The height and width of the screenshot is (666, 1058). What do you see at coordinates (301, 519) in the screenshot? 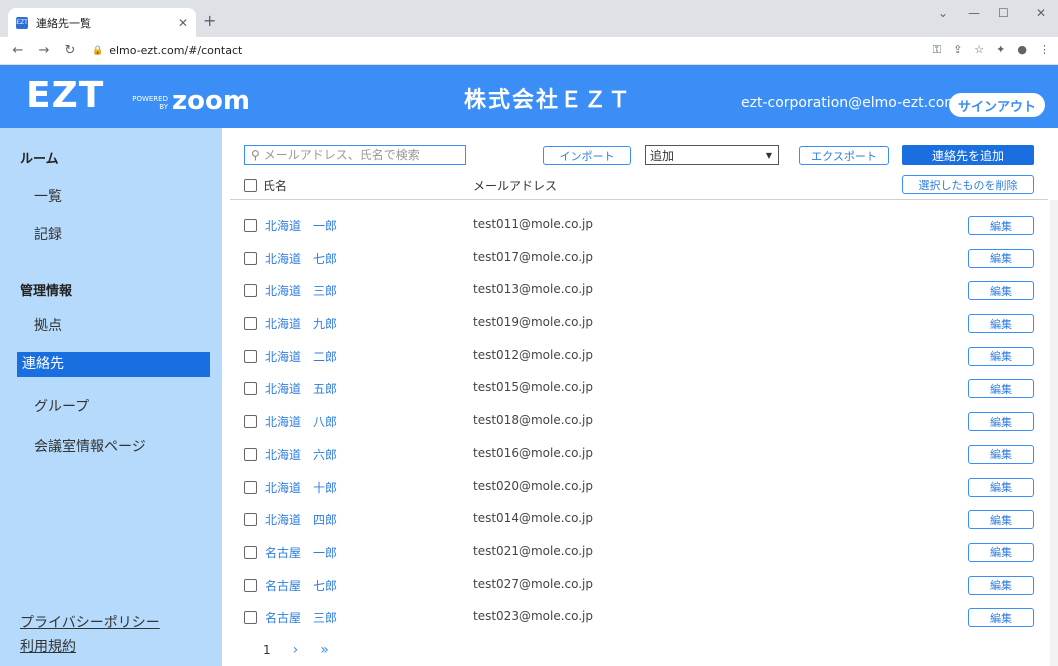
I see `contact-name-link: 北海道 四郎` at bounding box center [301, 519].